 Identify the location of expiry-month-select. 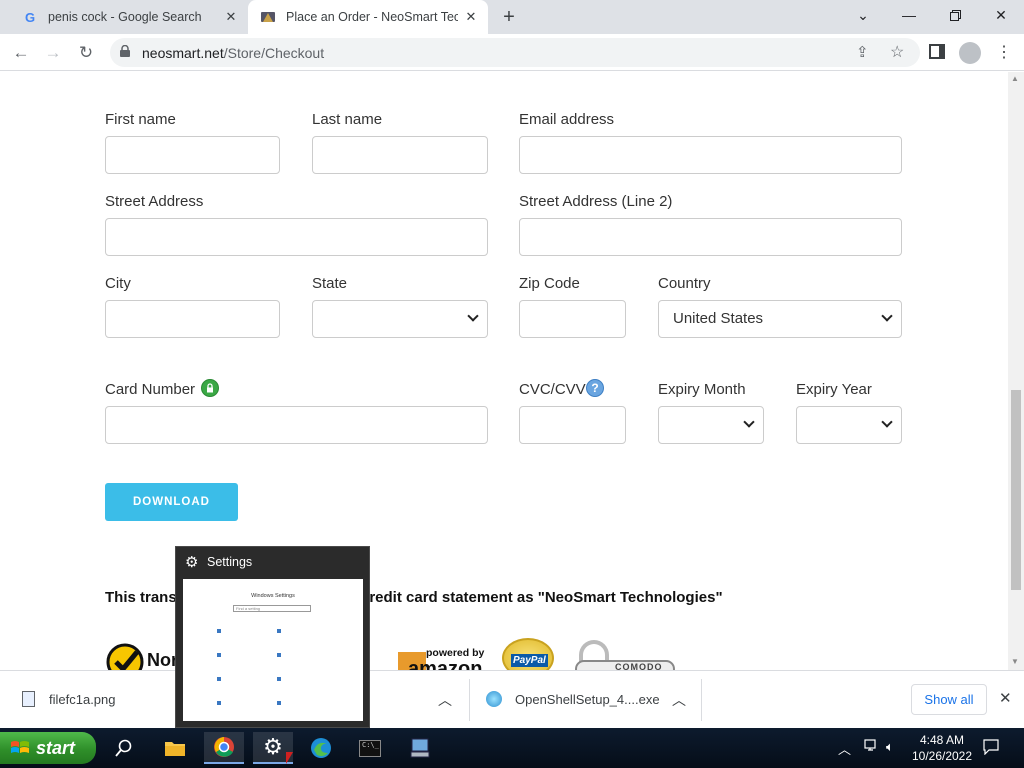
(711, 425).